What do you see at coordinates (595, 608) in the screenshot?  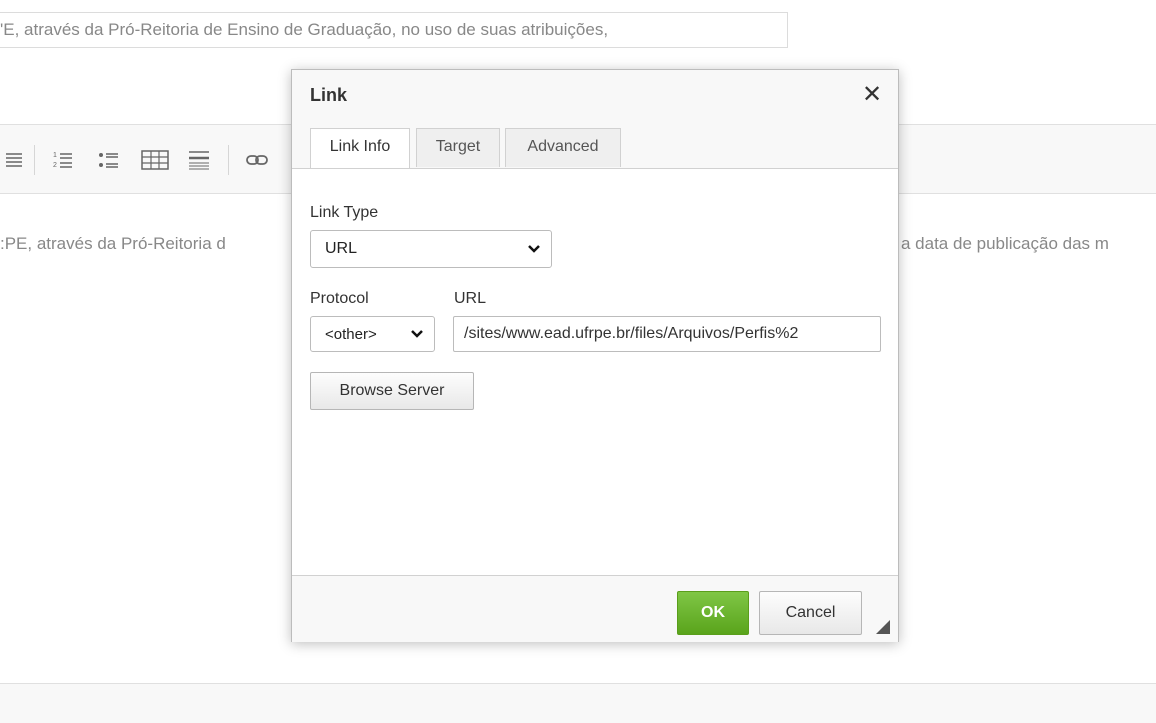 I see `dialog-footer: OK Cancel` at bounding box center [595, 608].